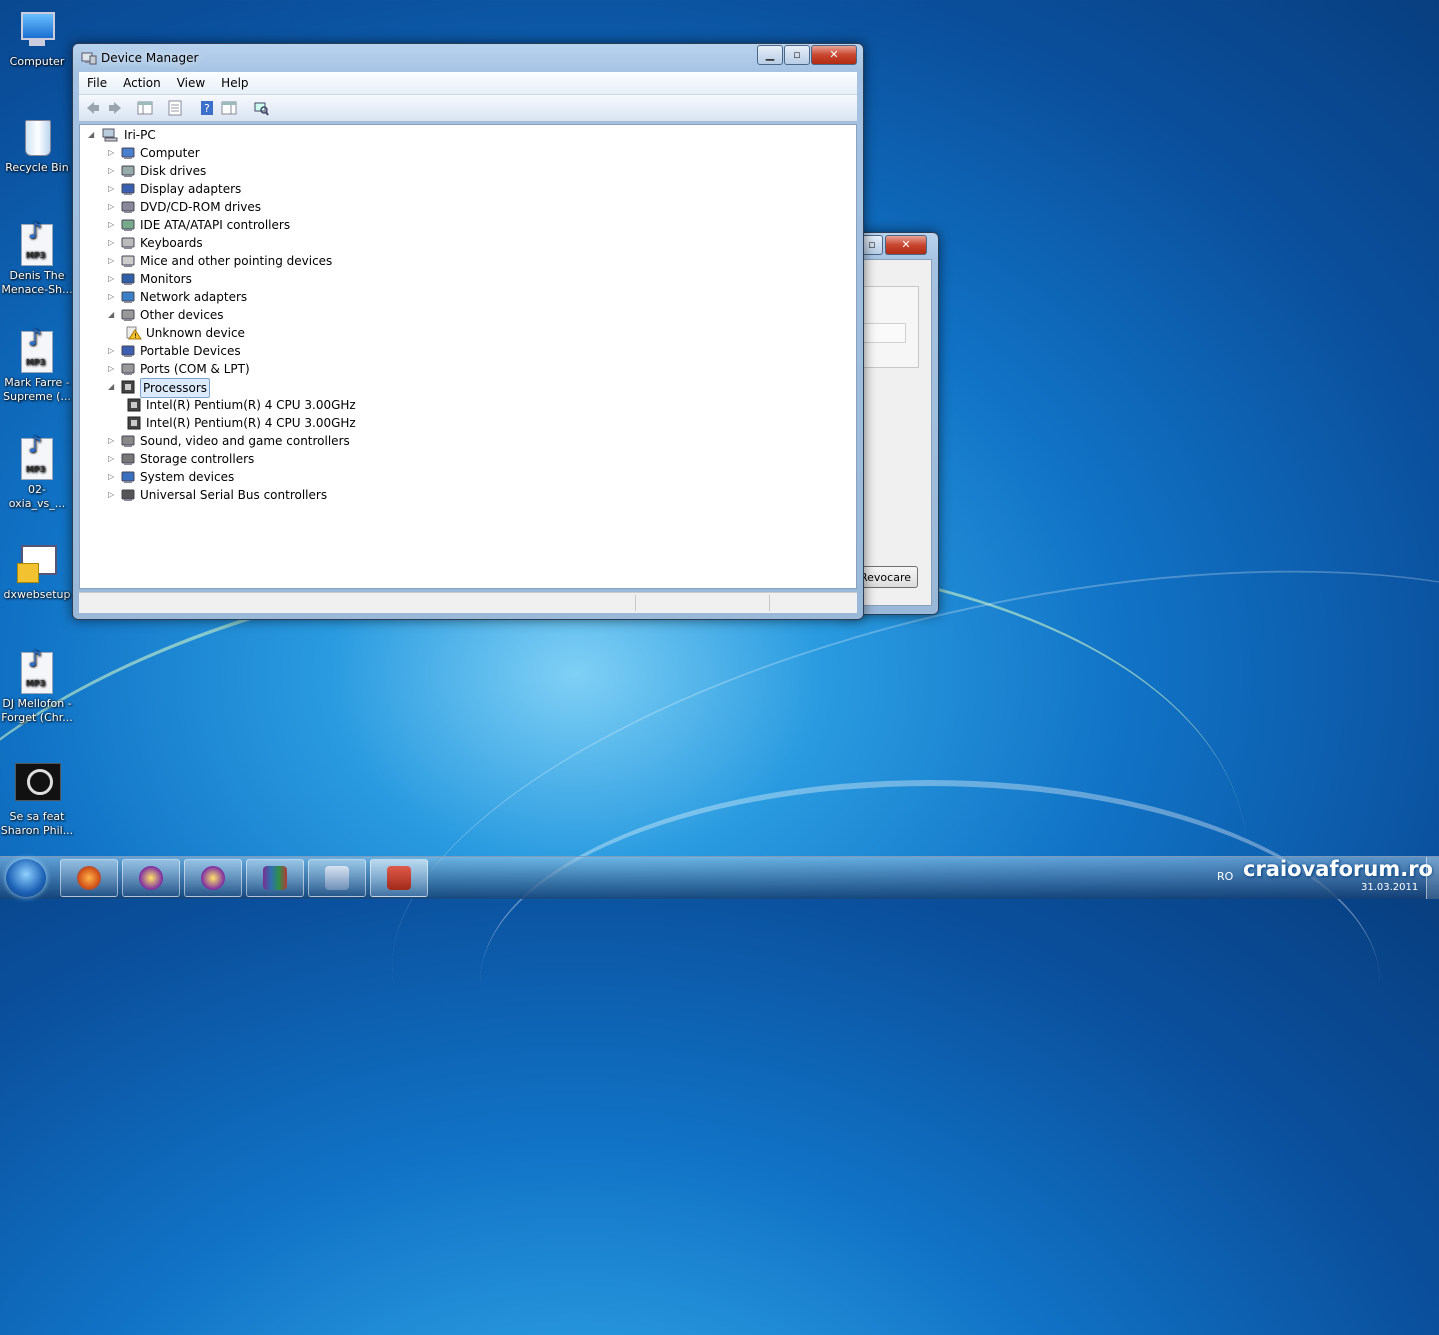 The image size is (1439, 1335). I want to click on cancel-button-label: Revocare, so click(885, 577).